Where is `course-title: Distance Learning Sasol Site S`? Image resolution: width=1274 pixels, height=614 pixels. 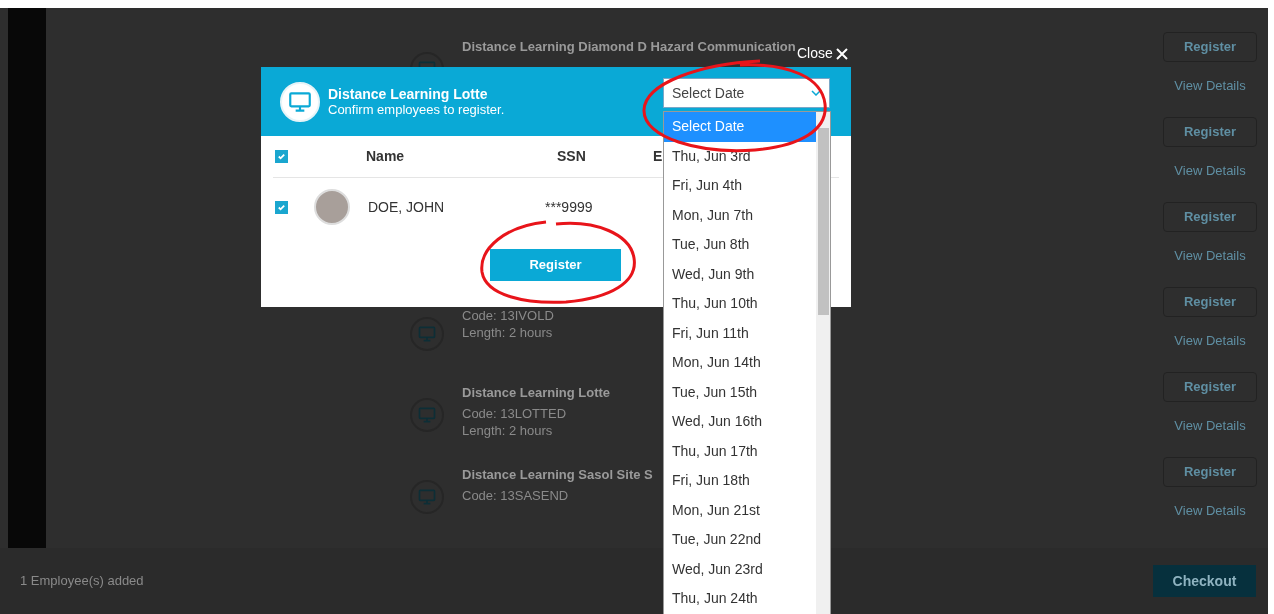
course-title: Distance Learning Sasol Site S is located at coordinates (557, 475).